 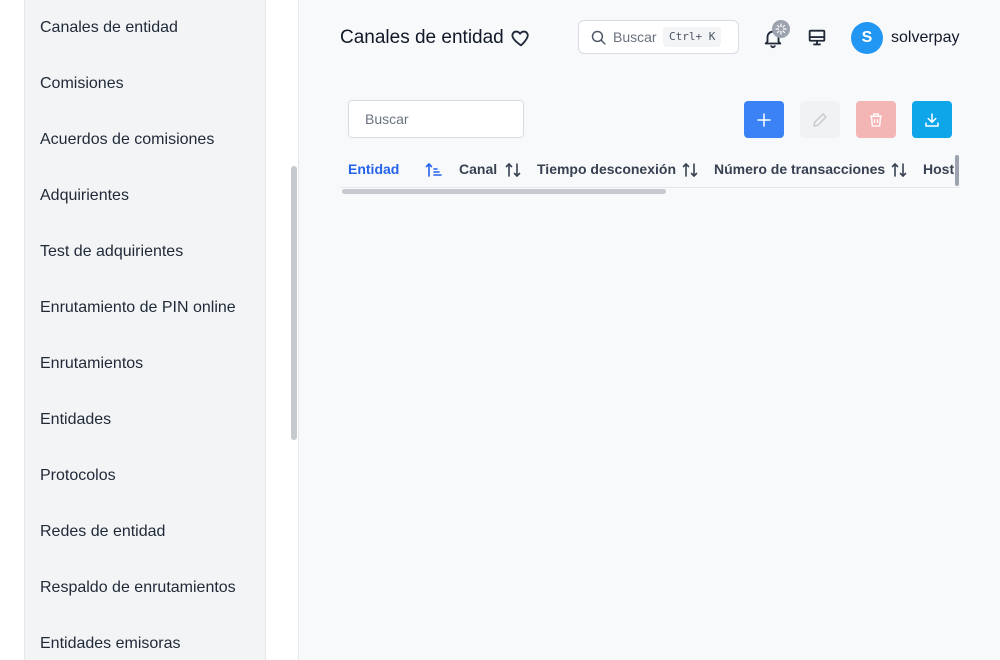 I want to click on column-header-numero-de-transacciones: Número de transacciones, so click(x=799, y=169).